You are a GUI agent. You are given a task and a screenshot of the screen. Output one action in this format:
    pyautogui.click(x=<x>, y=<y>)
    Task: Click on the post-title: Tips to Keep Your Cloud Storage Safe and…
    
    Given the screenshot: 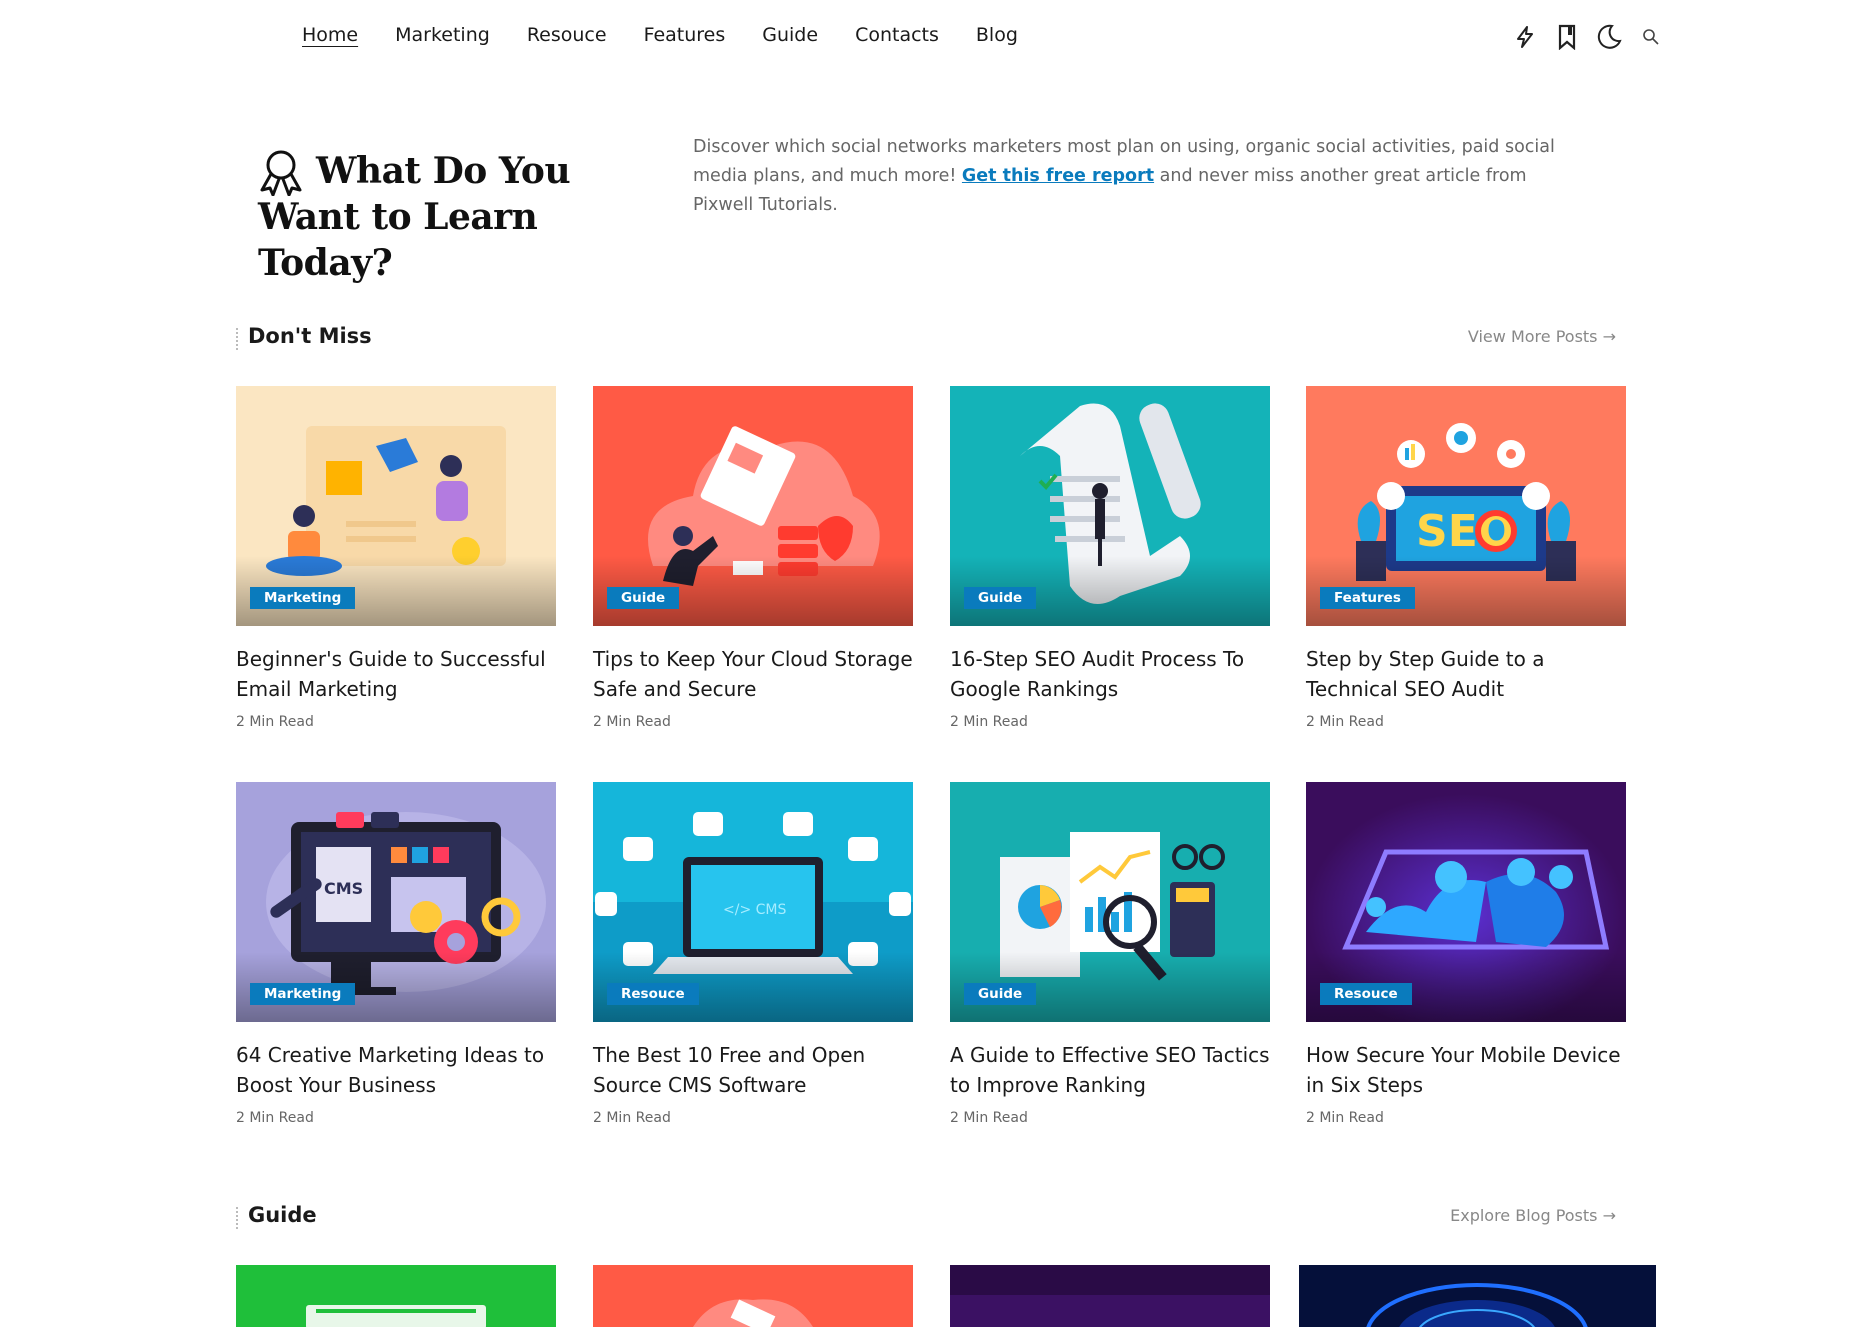 What is the action you would take?
    pyautogui.click(x=753, y=674)
    